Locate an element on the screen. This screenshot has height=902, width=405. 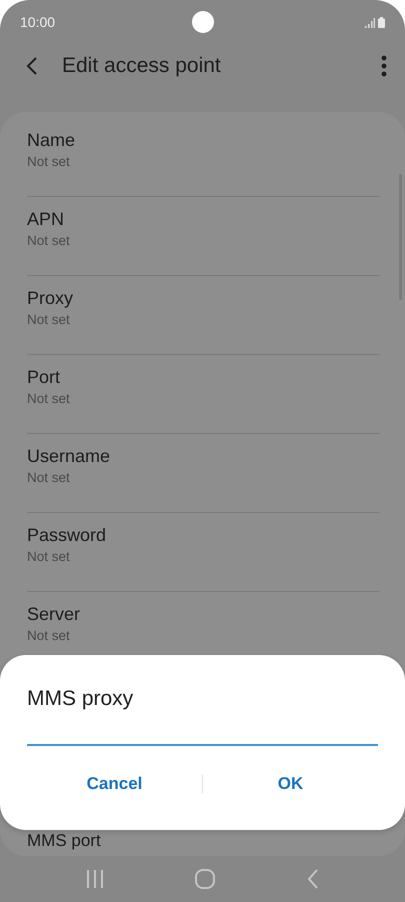
dialog-button: OK is located at coordinates (290, 784).